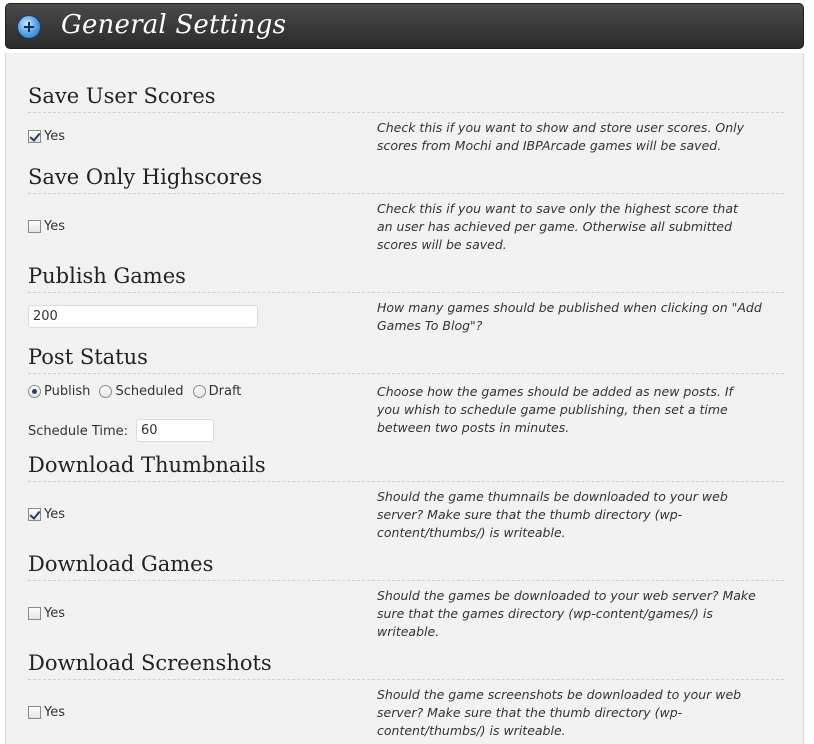 The width and height of the screenshot is (814, 744). What do you see at coordinates (430, 325) in the screenshot?
I see `desc-line: Games To Blog"?` at bounding box center [430, 325].